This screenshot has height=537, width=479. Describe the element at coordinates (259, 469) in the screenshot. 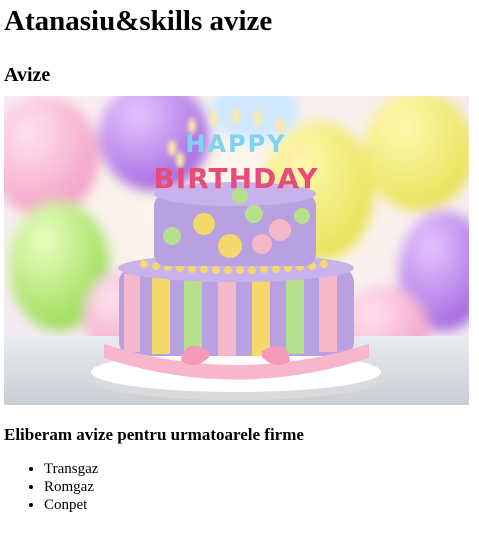

I see `list-item: Transgaz` at that location.